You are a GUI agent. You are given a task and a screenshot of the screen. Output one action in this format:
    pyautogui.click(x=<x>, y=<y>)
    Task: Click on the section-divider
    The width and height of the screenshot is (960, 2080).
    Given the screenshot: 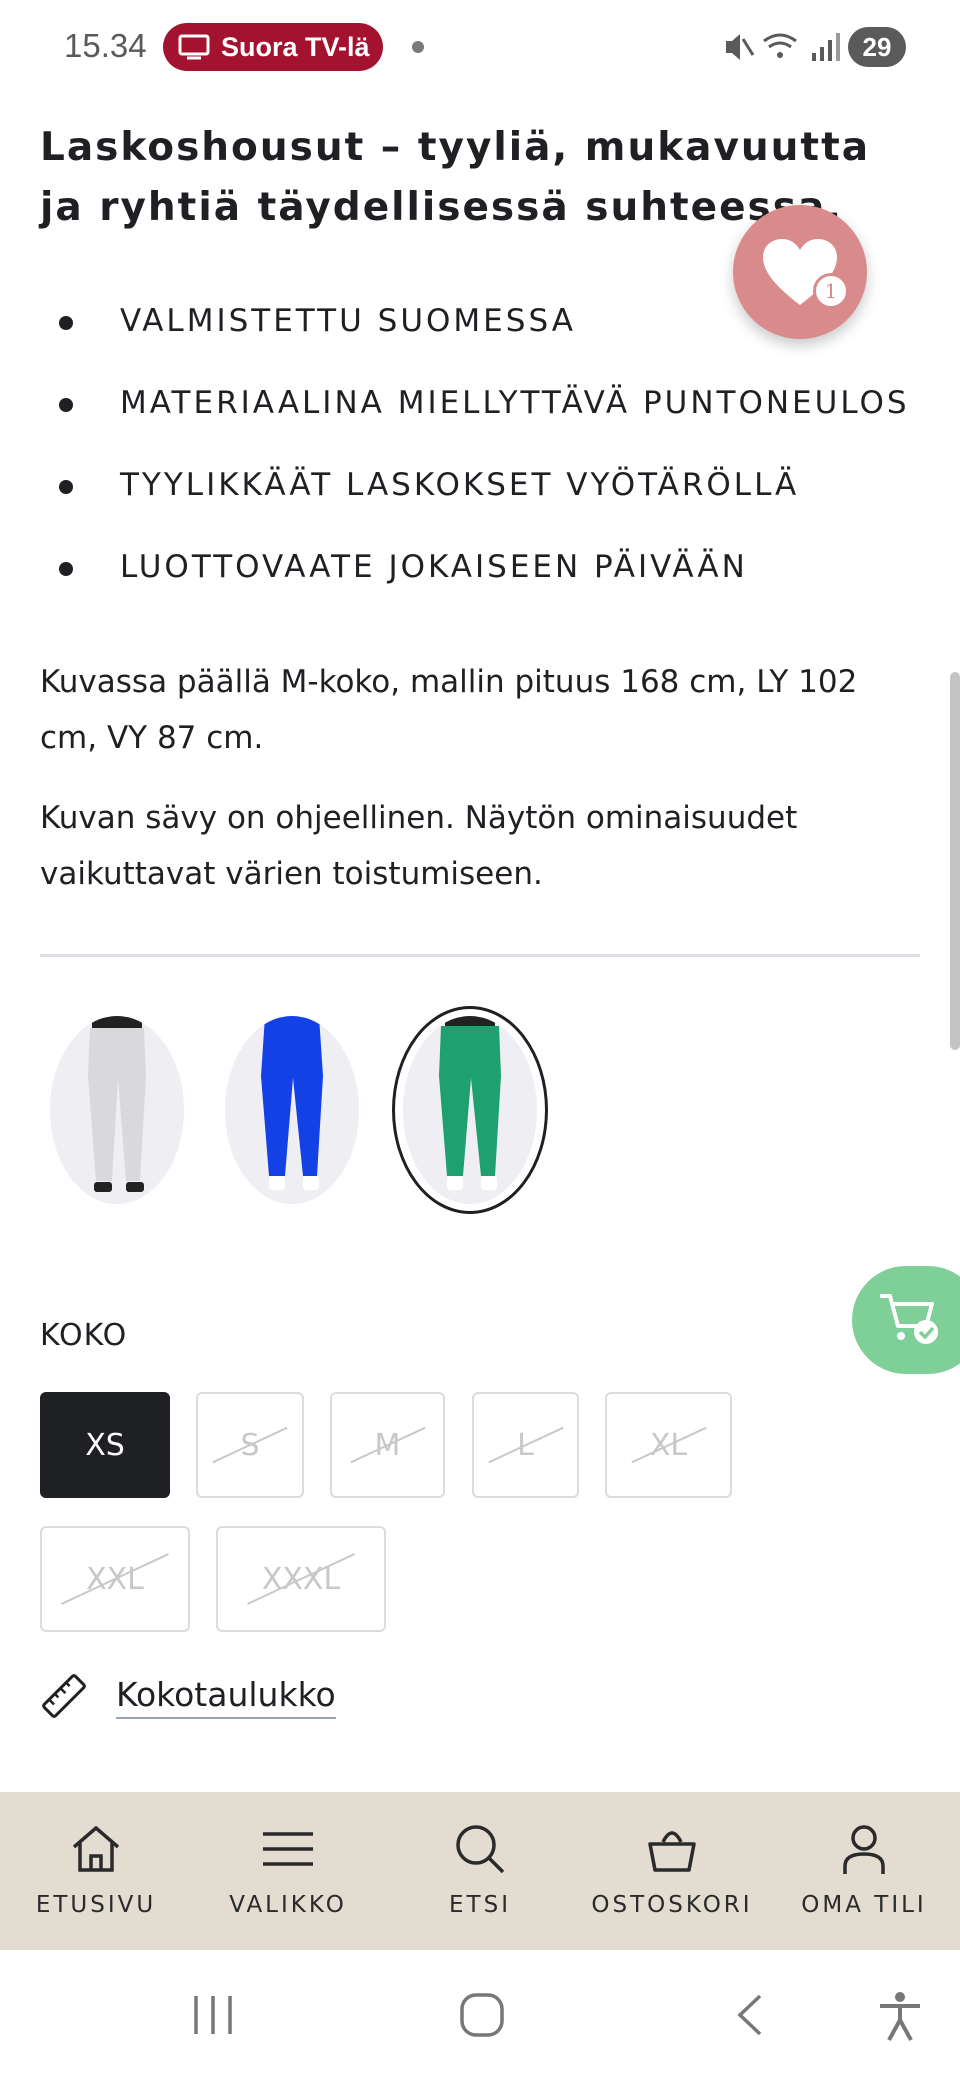 What is the action you would take?
    pyautogui.click(x=480, y=955)
    